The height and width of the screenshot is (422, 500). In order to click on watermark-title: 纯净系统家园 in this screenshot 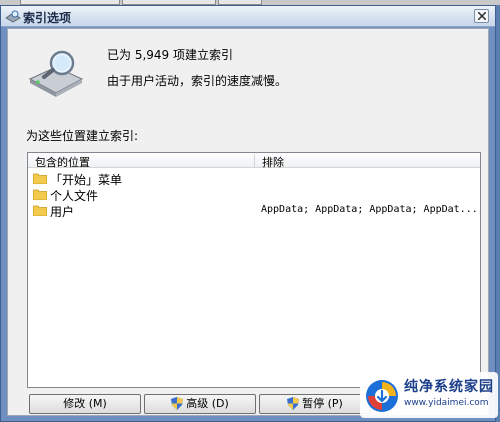, I will do `click(449, 387)`.